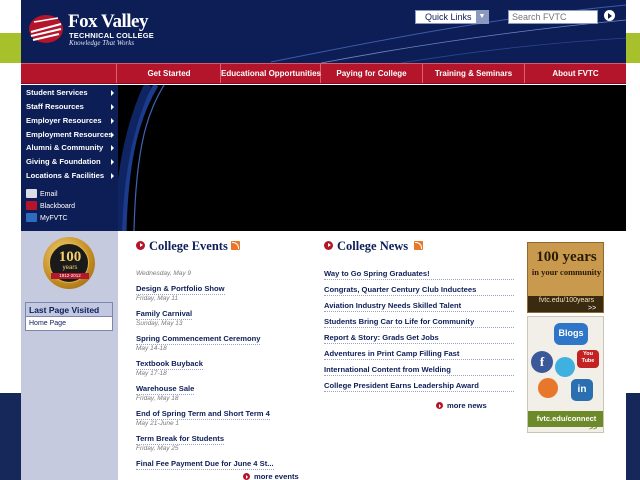  I want to click on sidebar-item-staff-resources: Staff Resources, so click(70, 106).